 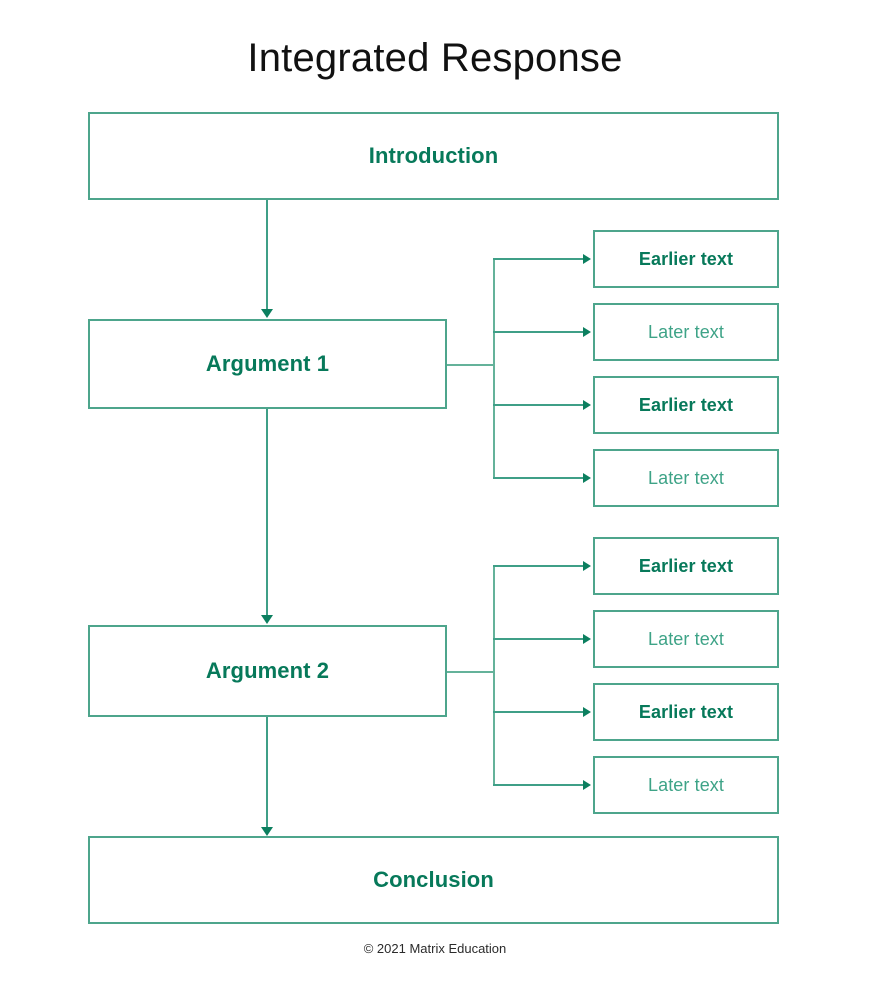 I want to click on connector-arg1-stub, so click(x=471, y=365).